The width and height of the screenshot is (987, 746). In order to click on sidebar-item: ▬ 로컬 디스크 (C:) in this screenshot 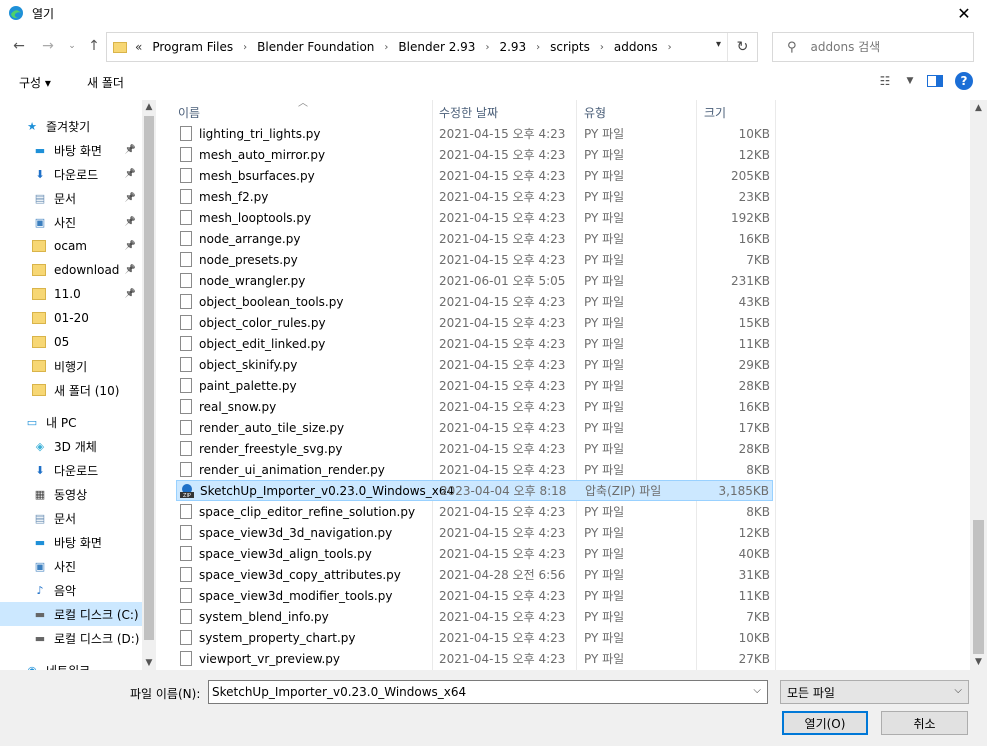, I will do `click(71, 614)`.